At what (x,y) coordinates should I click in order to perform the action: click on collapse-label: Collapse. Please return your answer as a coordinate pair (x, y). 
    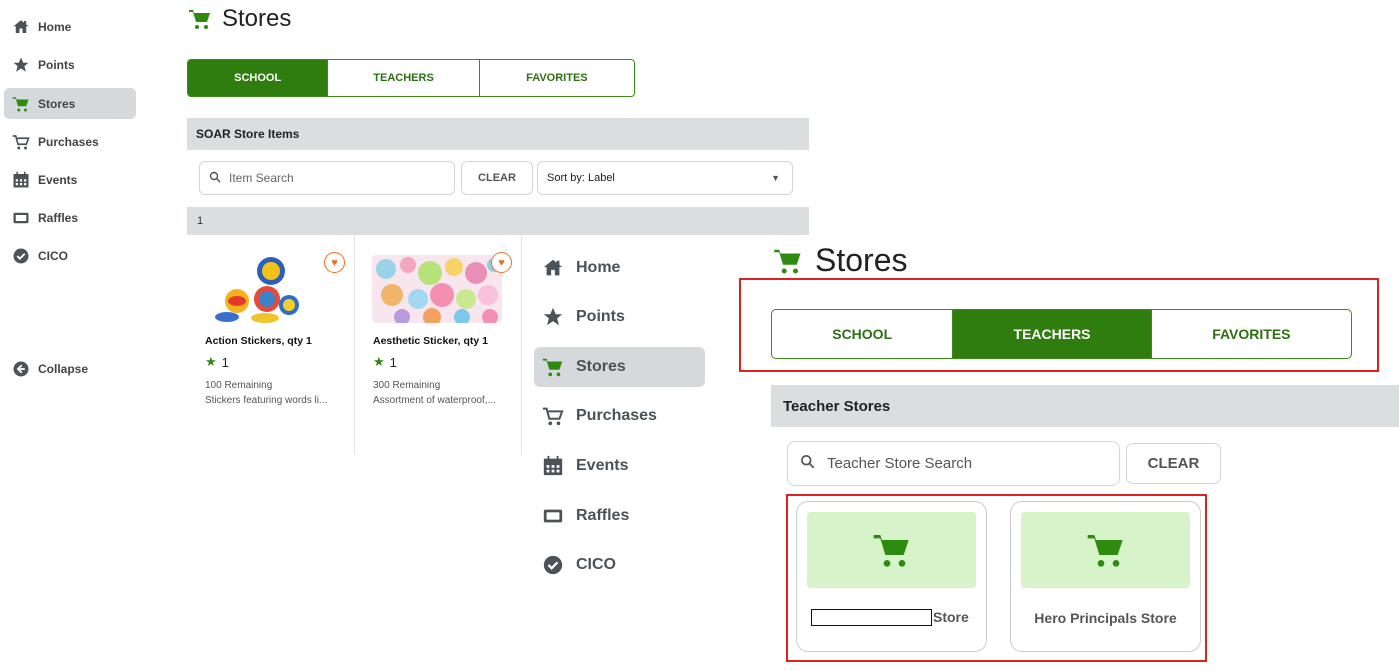
    Looking at the image, I should click on (63, 368).